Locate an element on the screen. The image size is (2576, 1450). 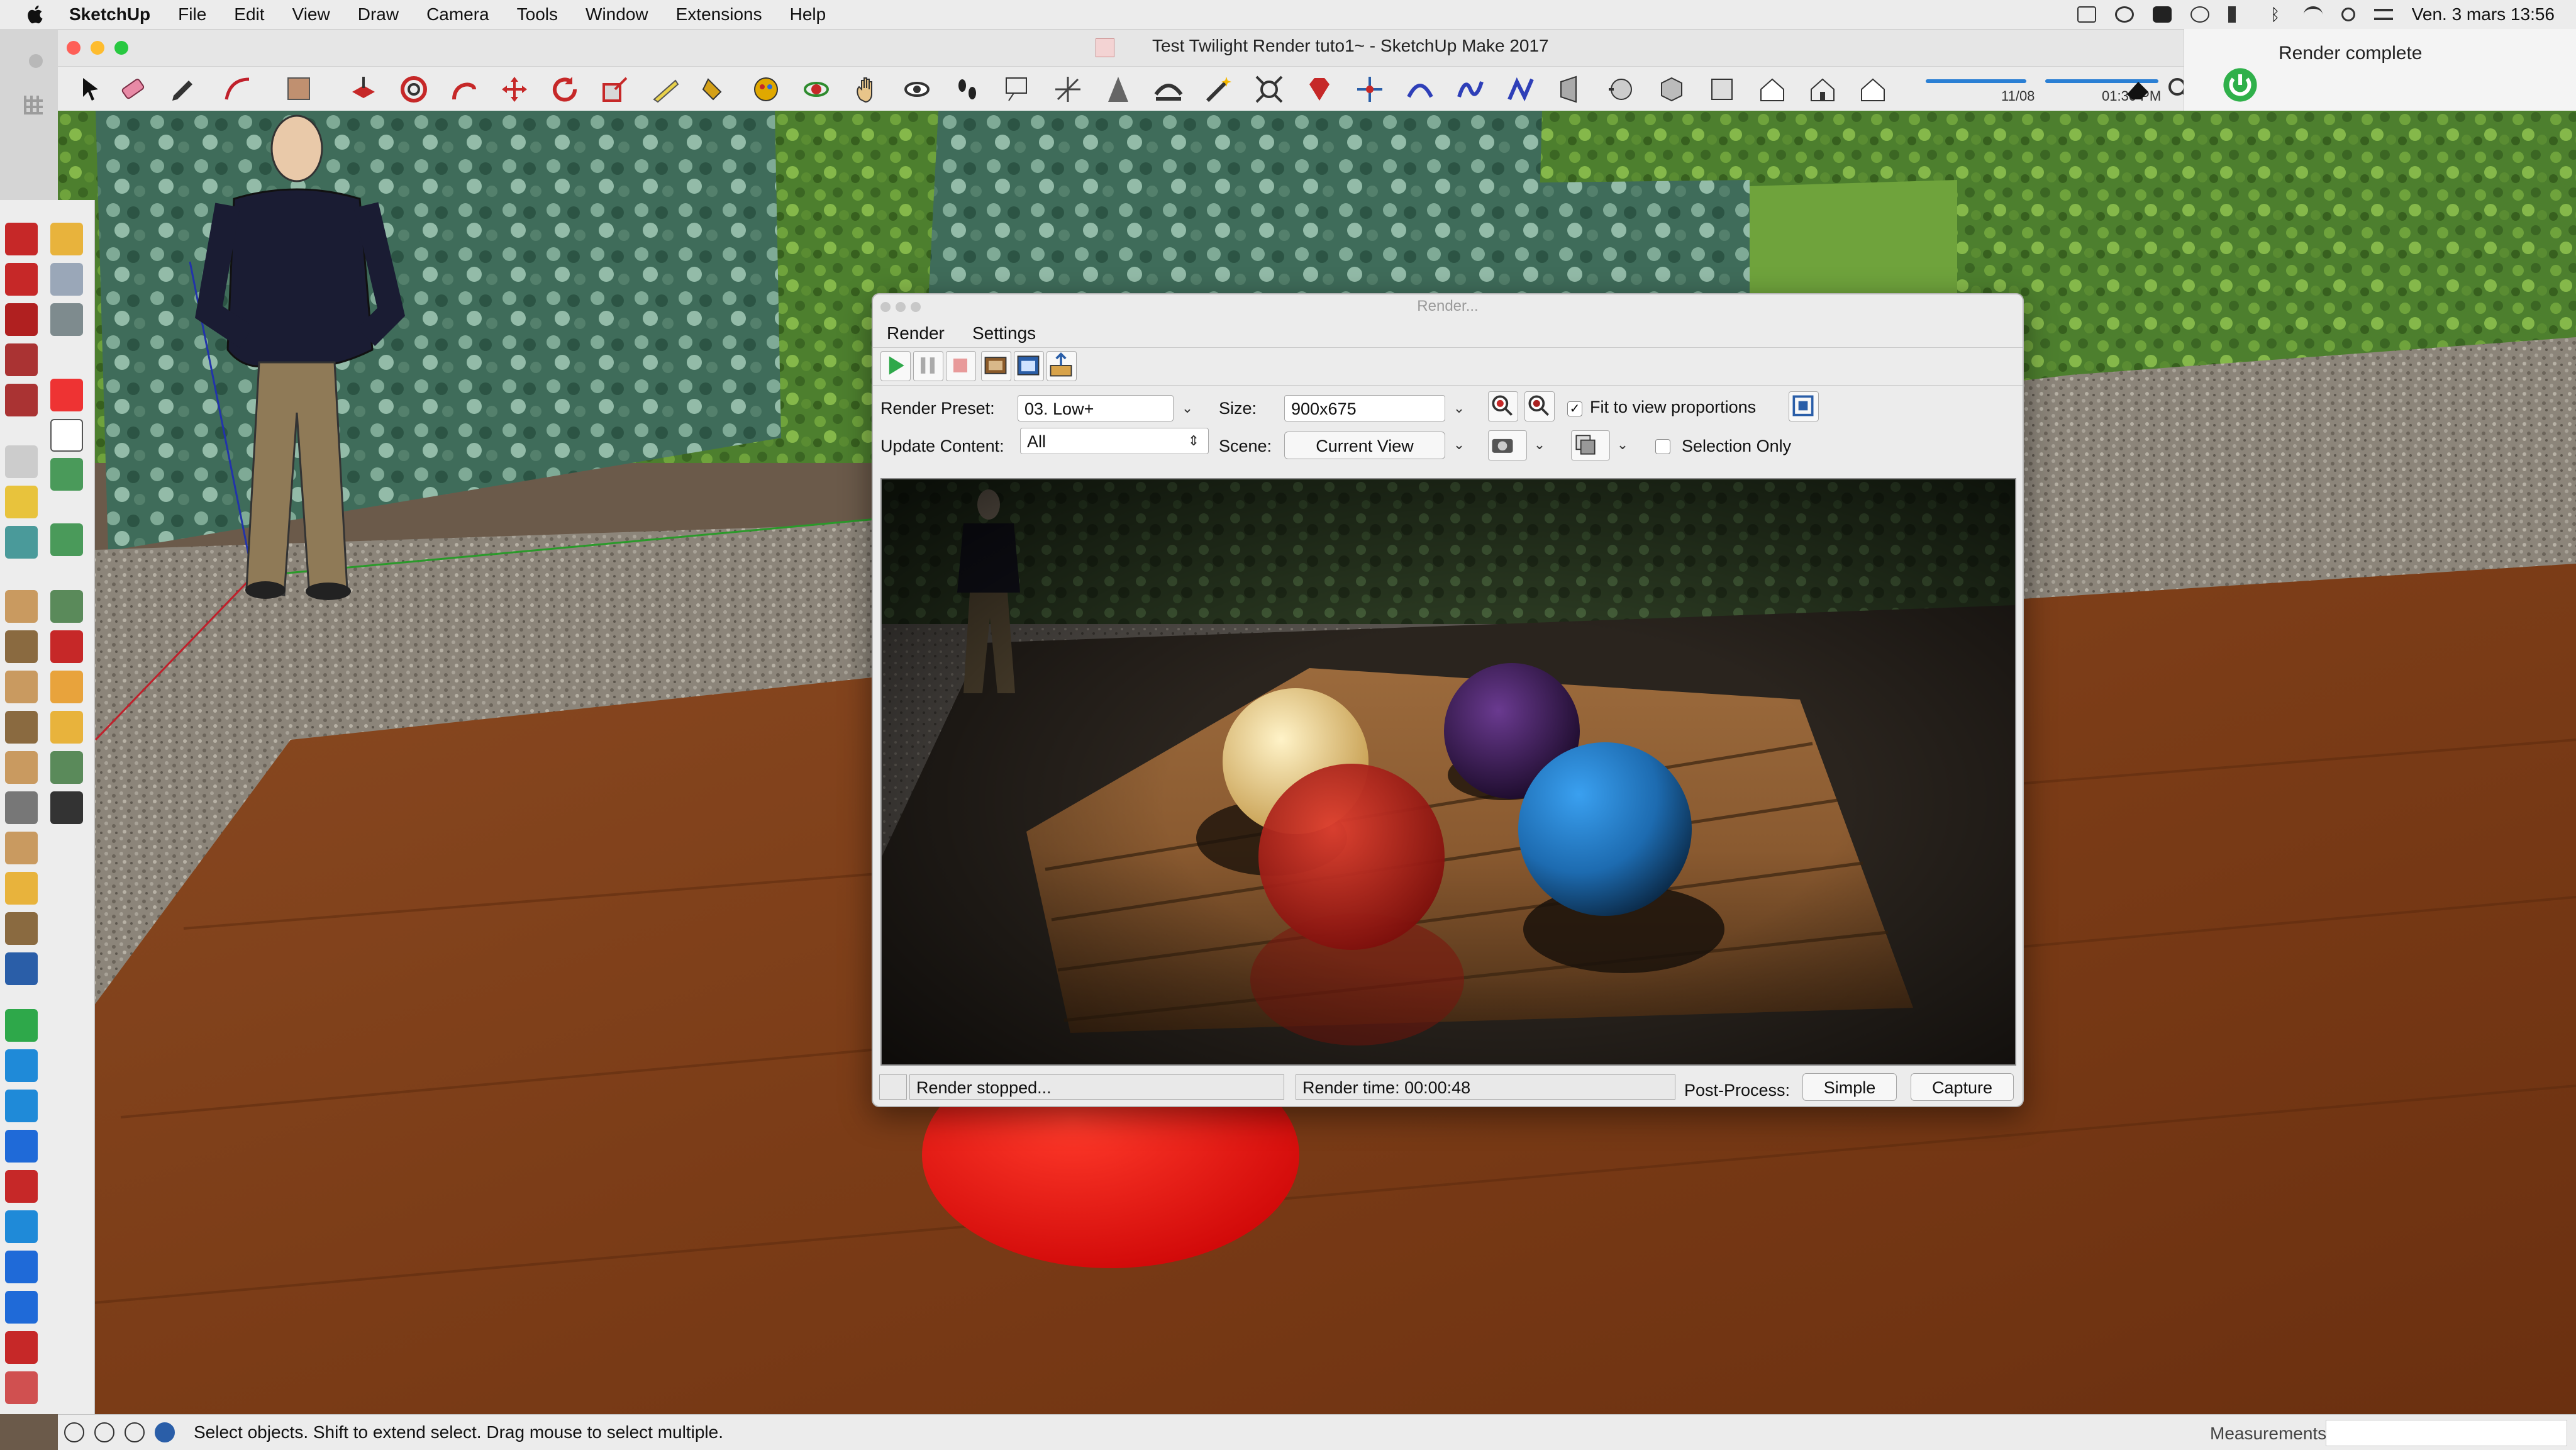
follow-me-icon is located at coordinates (464, 89).